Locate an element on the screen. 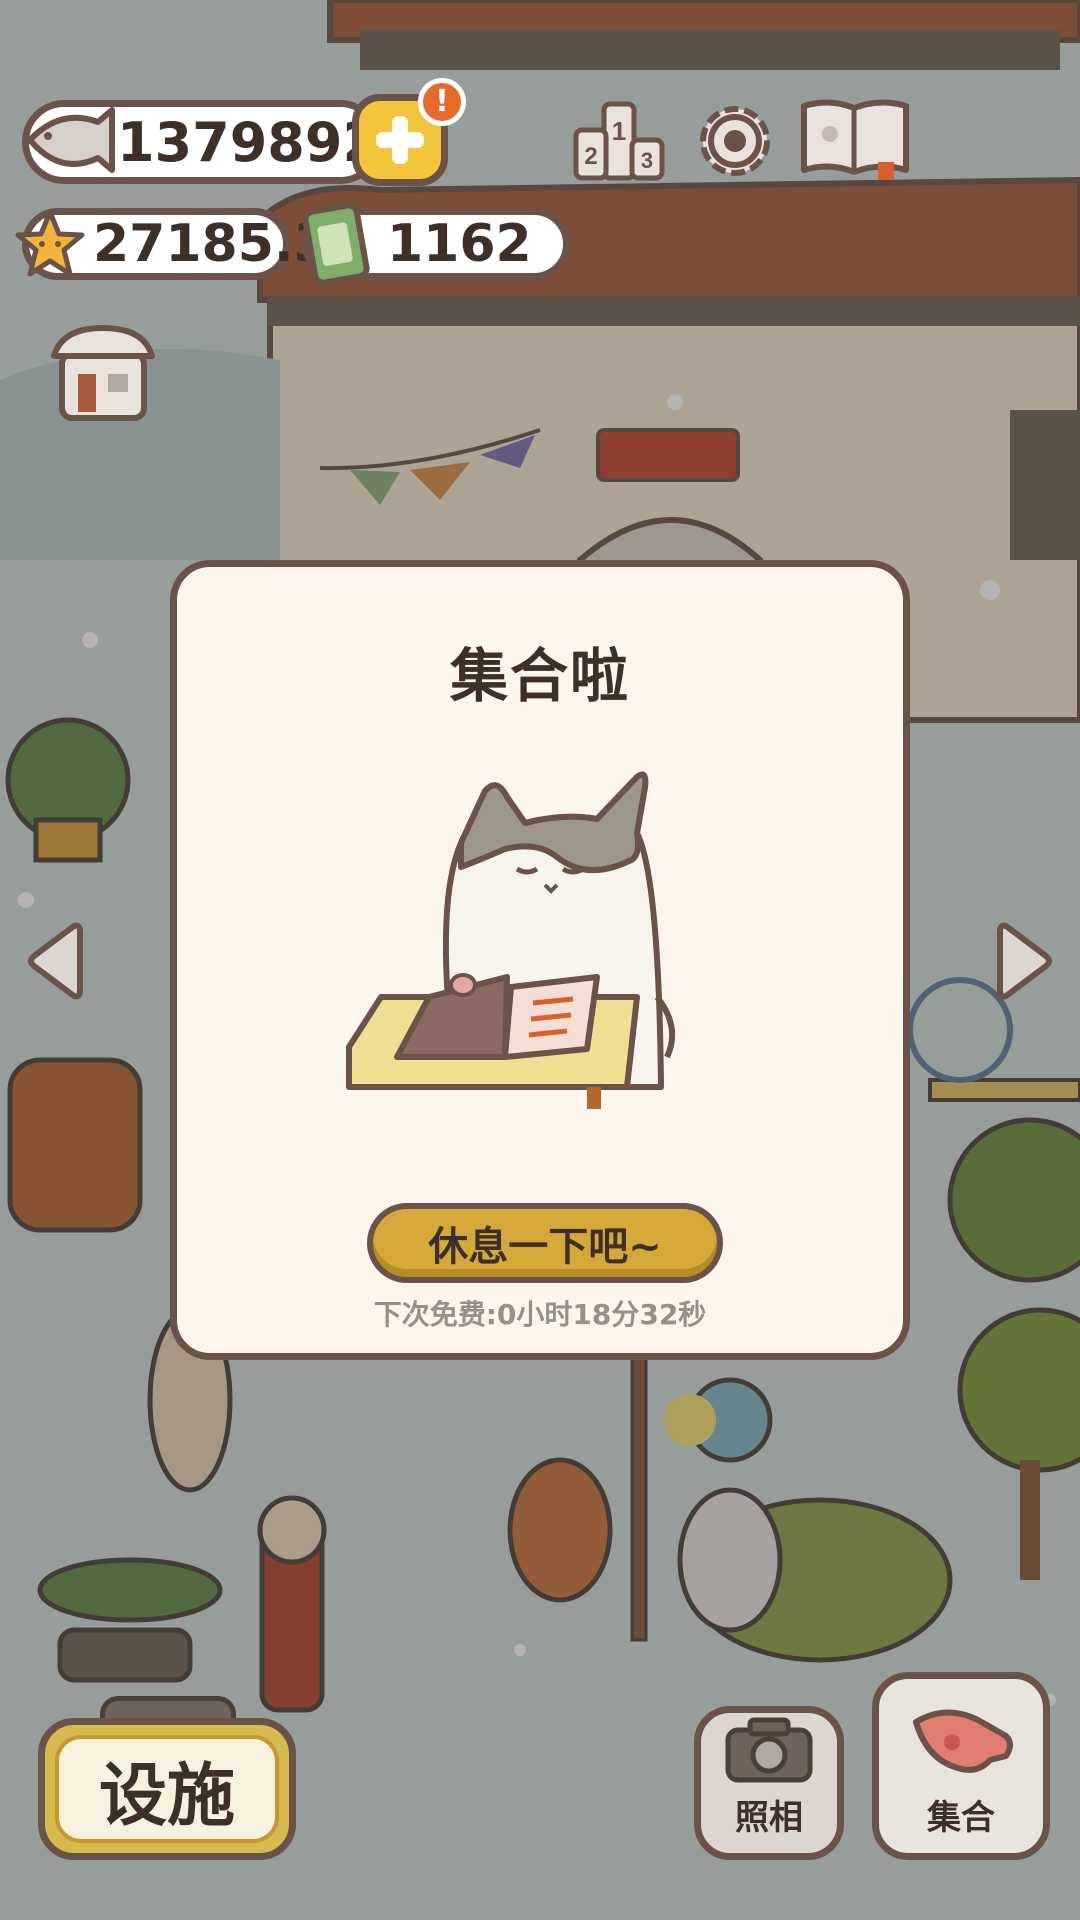 This screenshot has height=1920, width=1080. podium-icon: 1 2 3 is located at coordinates (619, 141).